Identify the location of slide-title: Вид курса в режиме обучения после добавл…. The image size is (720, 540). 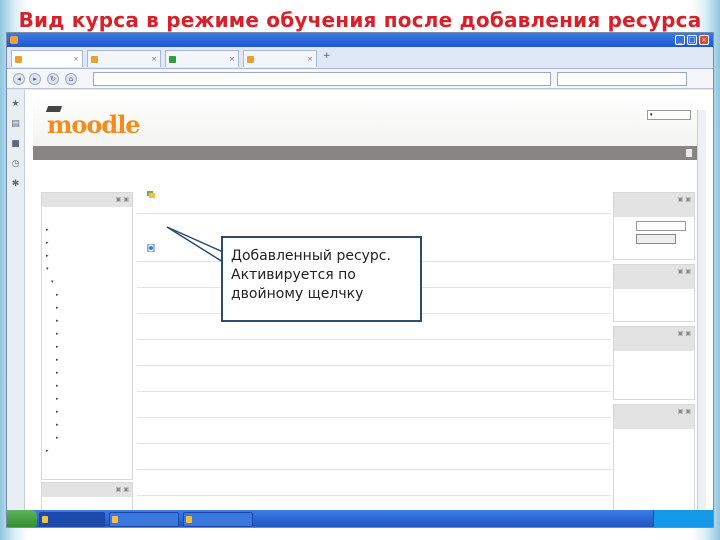
(360, 20).